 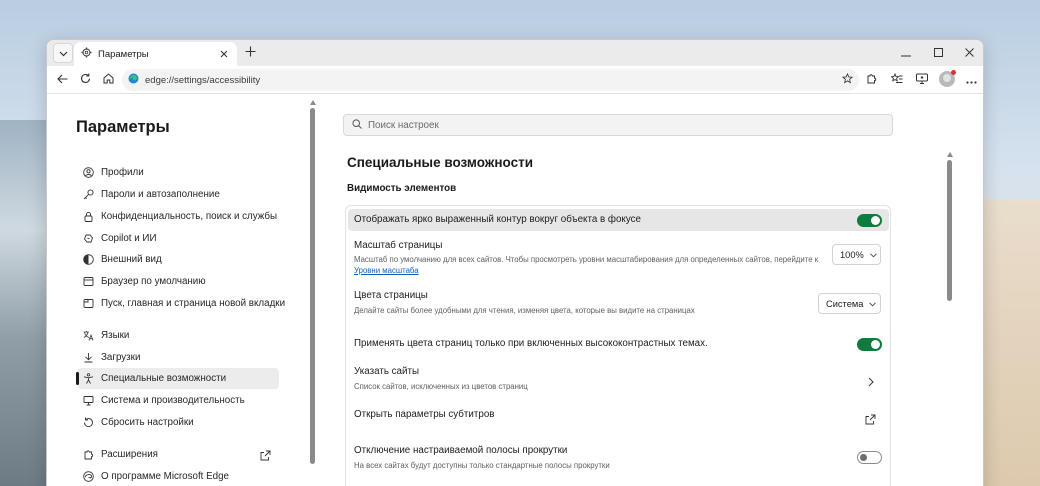 I want to click on more-dots-icon, so click(x=971, y=80).